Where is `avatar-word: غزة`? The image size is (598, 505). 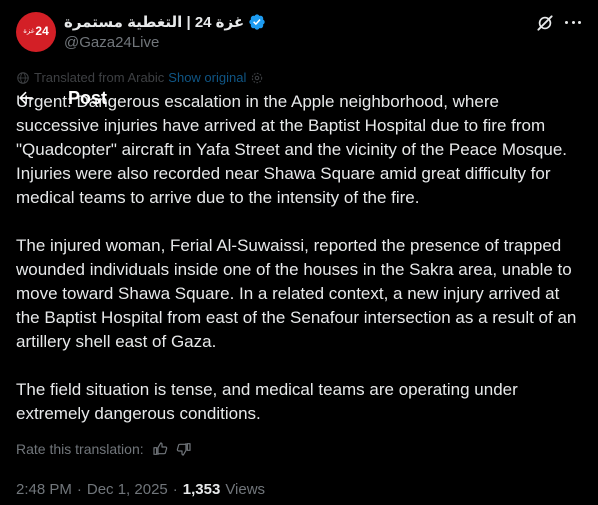
avatar-word: غزة is located at coordinates (29, 30).